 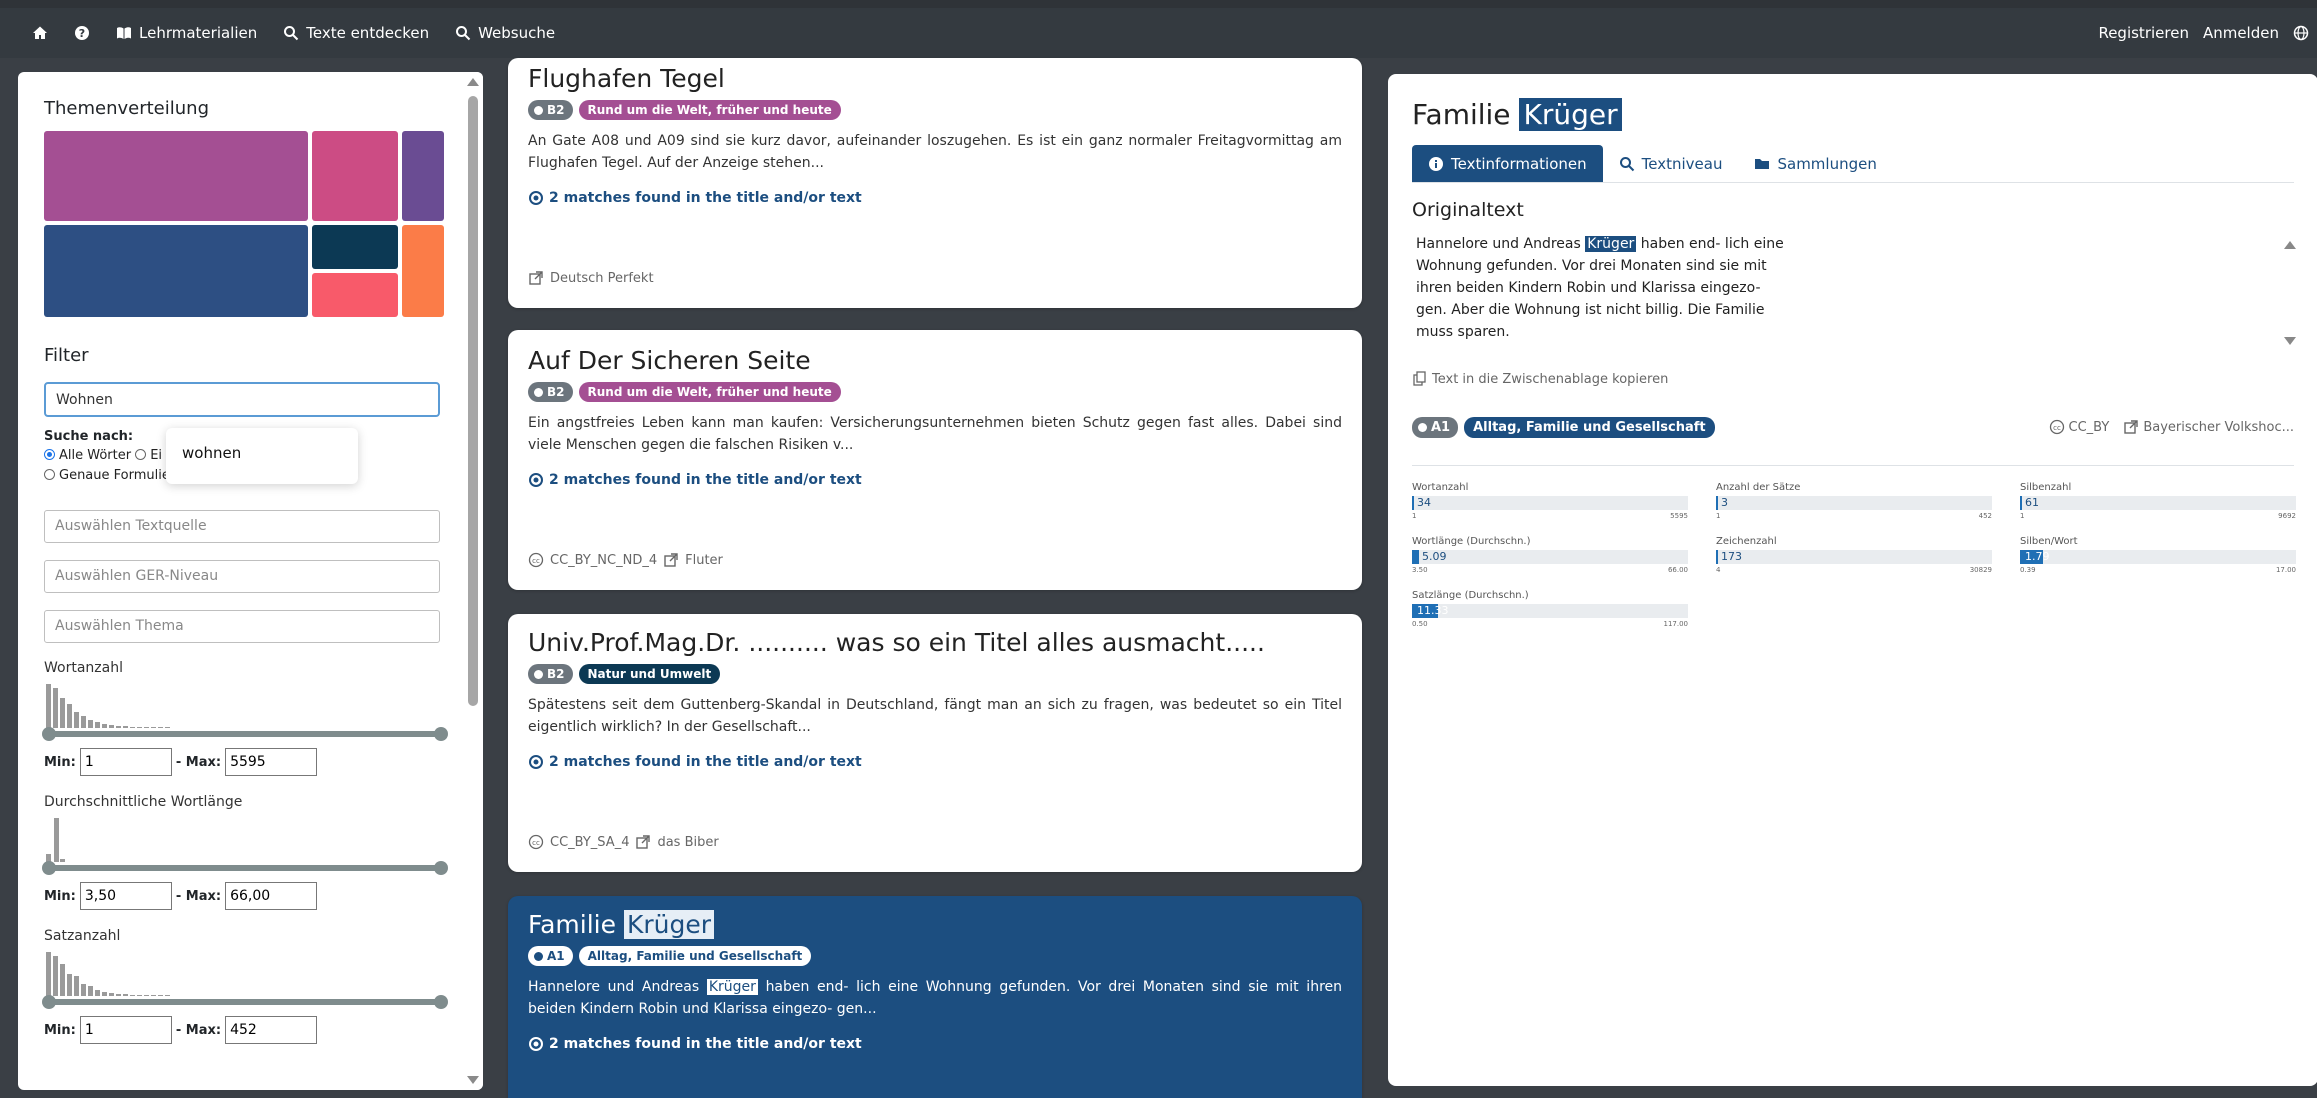 I want to click on scroll-thumb, so click(x=473, y=401).